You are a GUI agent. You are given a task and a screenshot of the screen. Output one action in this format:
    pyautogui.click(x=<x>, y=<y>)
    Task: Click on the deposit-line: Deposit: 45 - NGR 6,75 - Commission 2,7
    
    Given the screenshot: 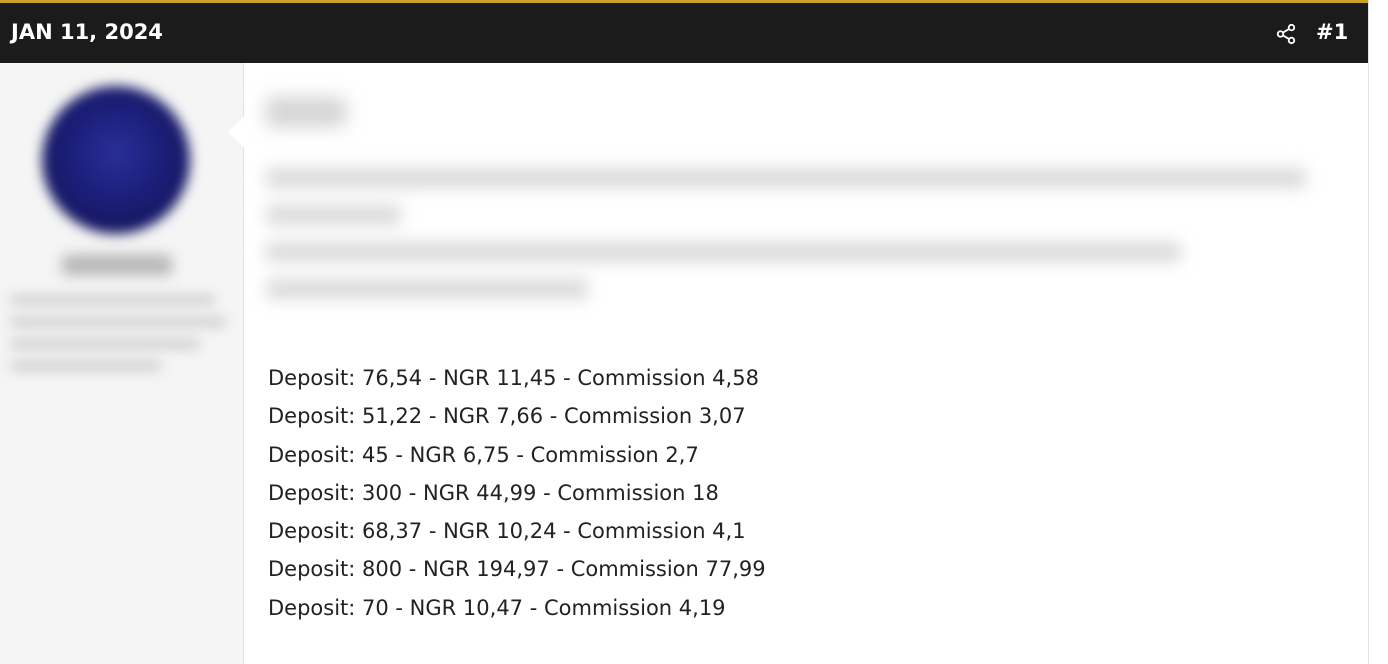 What is the action you would take?
    pyautogui.click(x=483, y=454)
    